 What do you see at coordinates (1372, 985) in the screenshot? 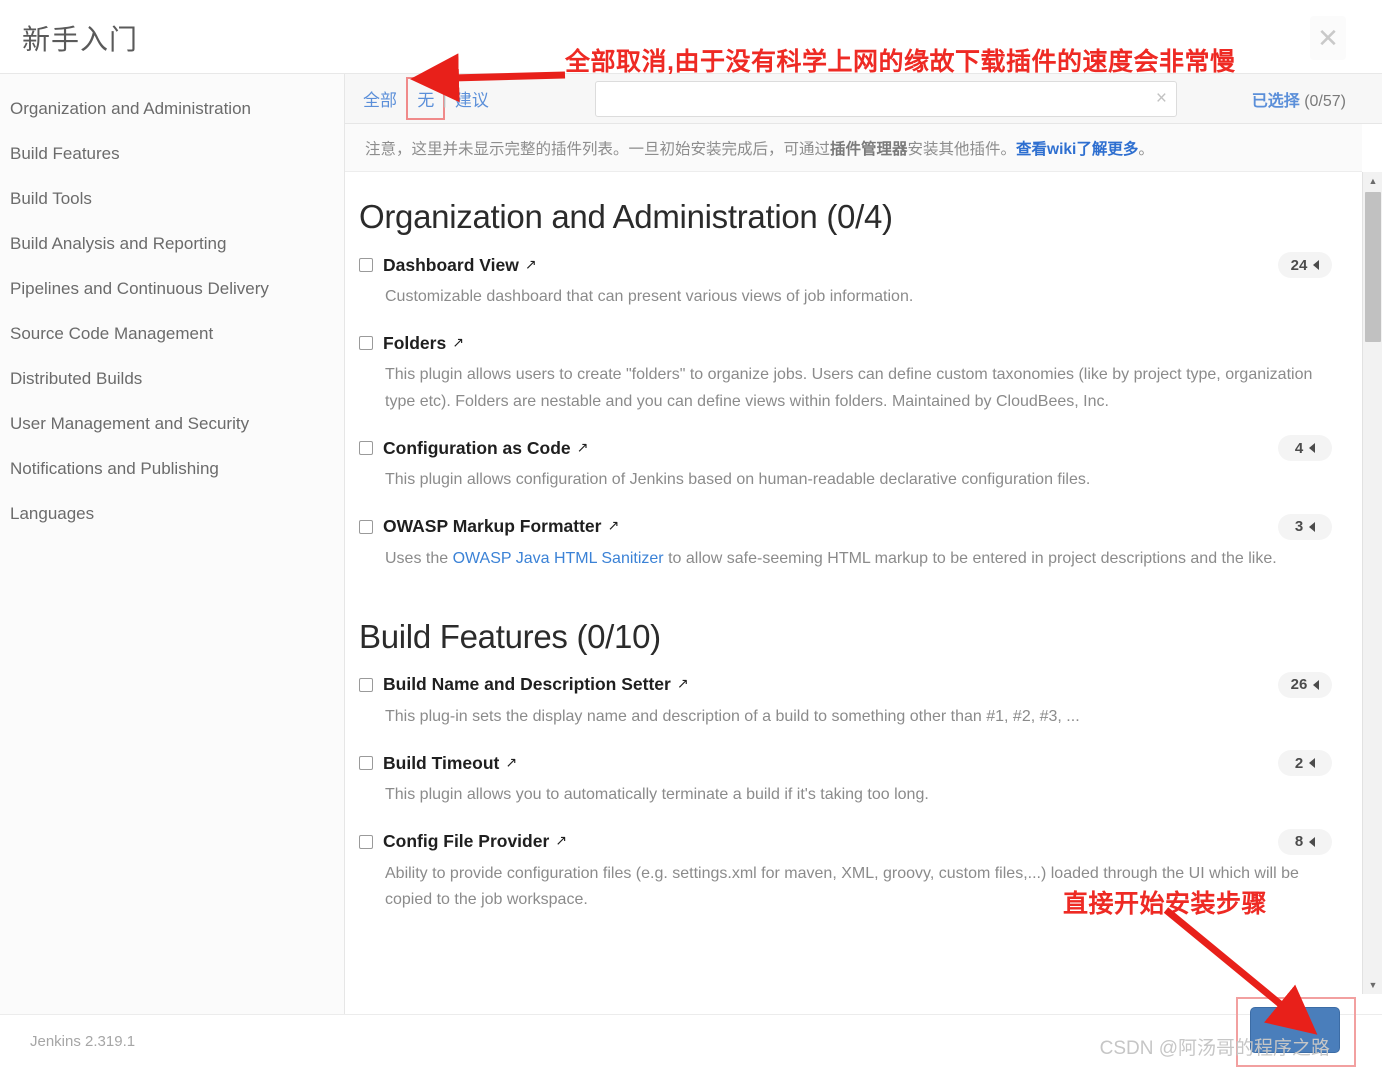
I see `scroll-down-arrow-icon: ▼` at bounding box center [1372, 985].